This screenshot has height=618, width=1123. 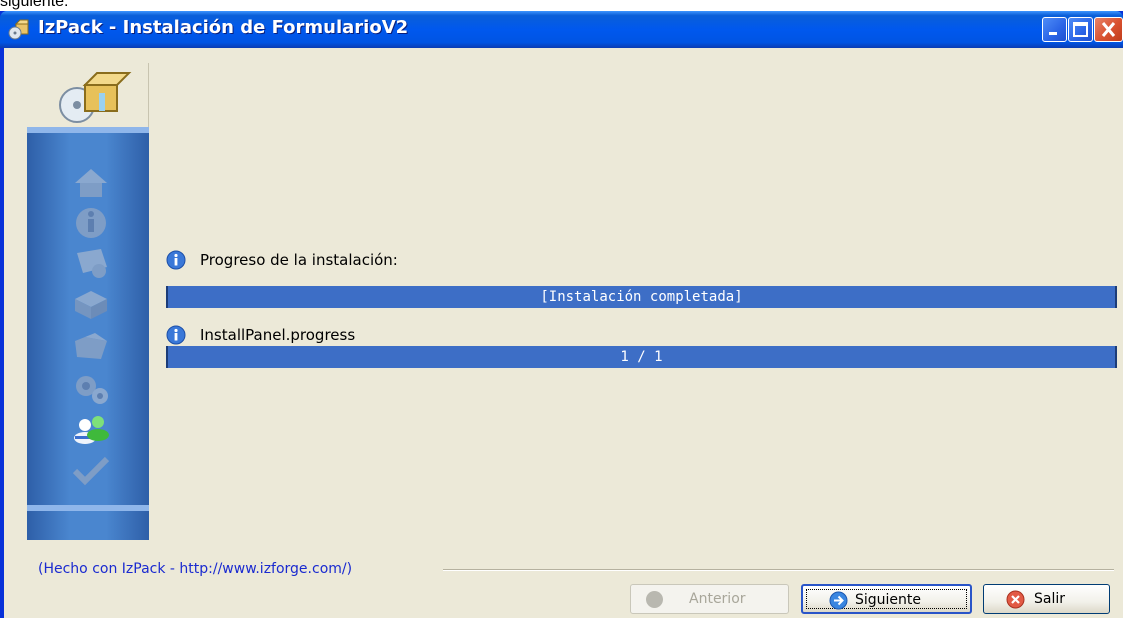 I want to click on packages-icon, so click(x=91, y=305).